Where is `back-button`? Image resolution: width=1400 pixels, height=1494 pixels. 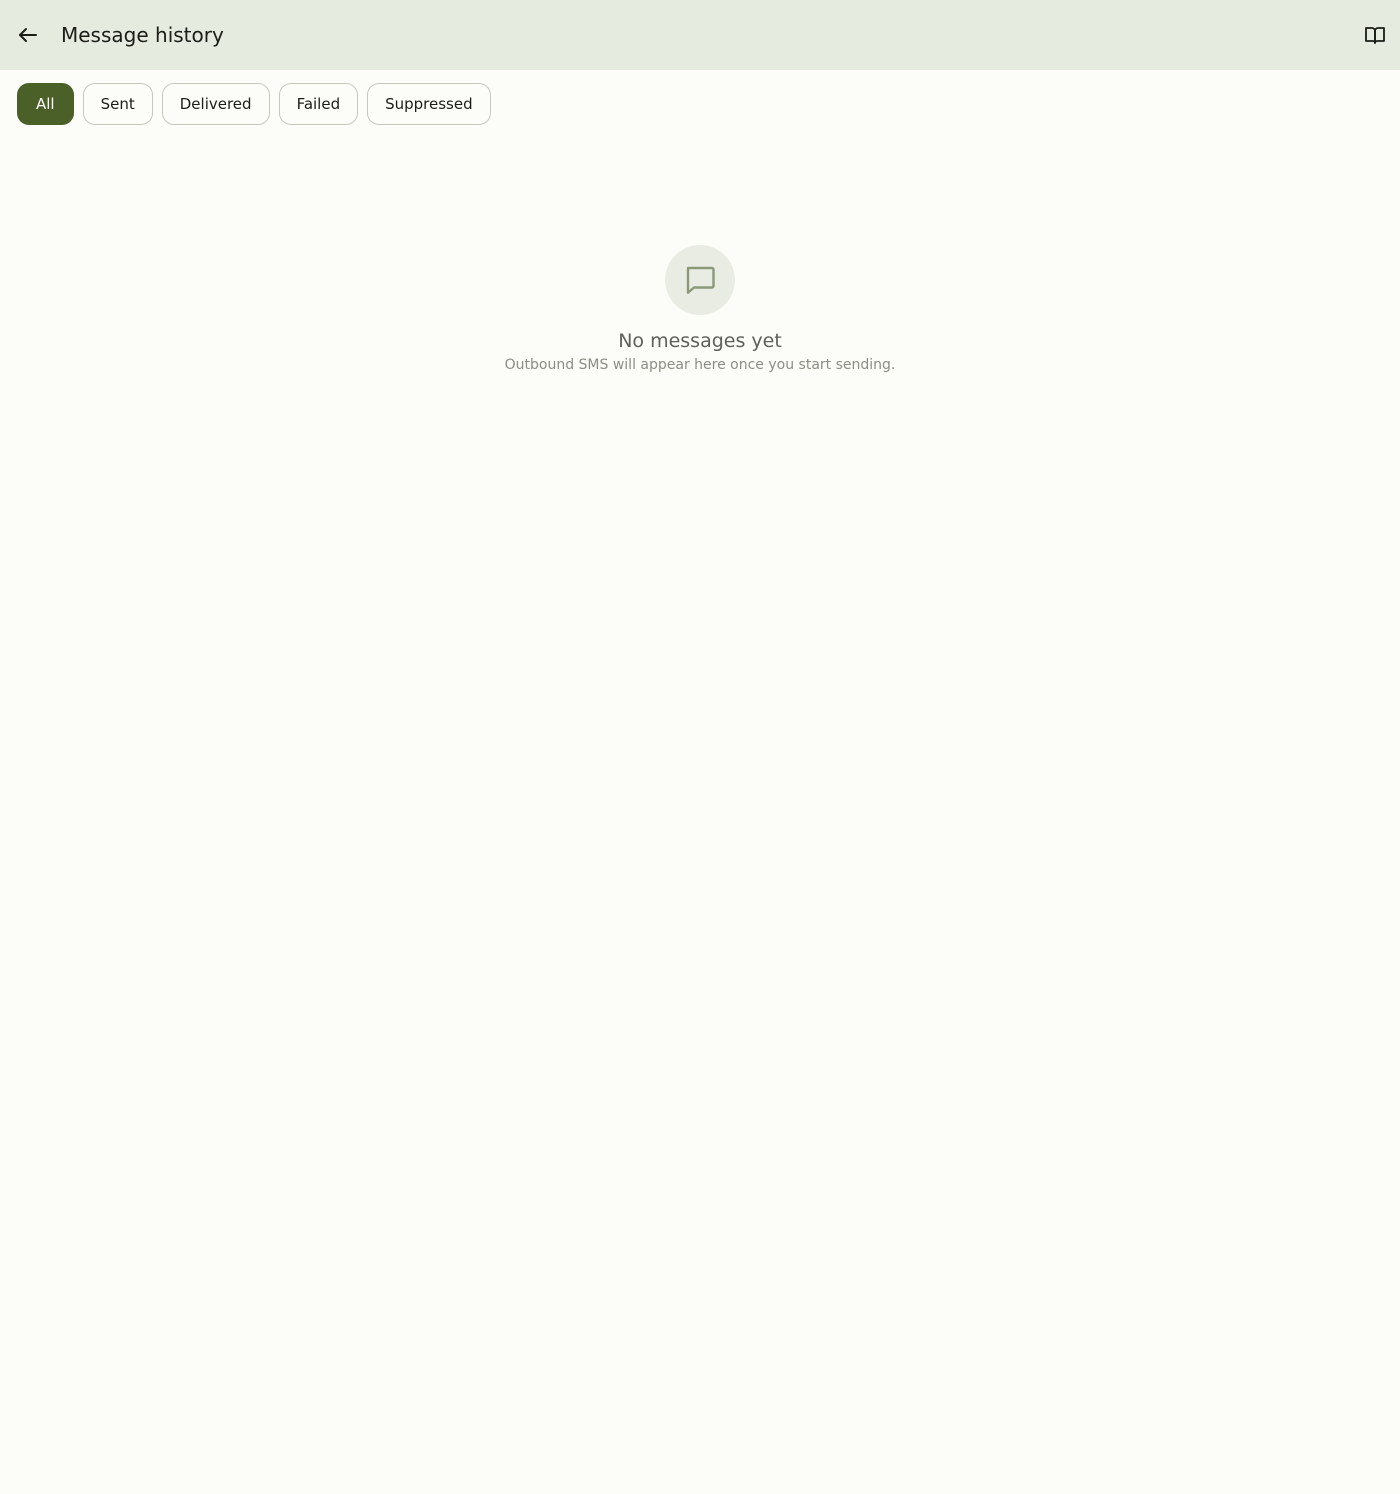 back-button is located at coordinates (28, 35).